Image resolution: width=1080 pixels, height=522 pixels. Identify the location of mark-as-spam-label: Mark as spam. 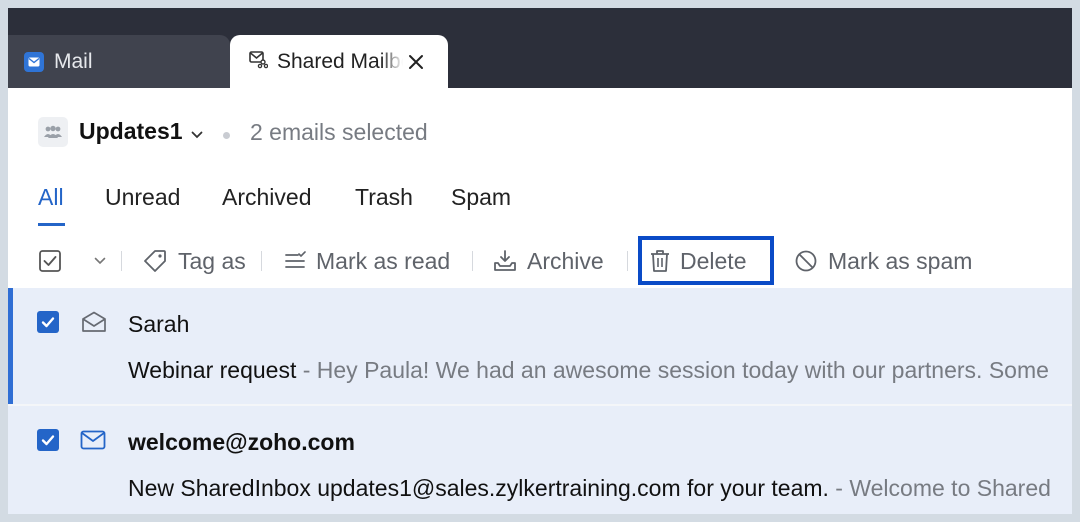
(900, 260).